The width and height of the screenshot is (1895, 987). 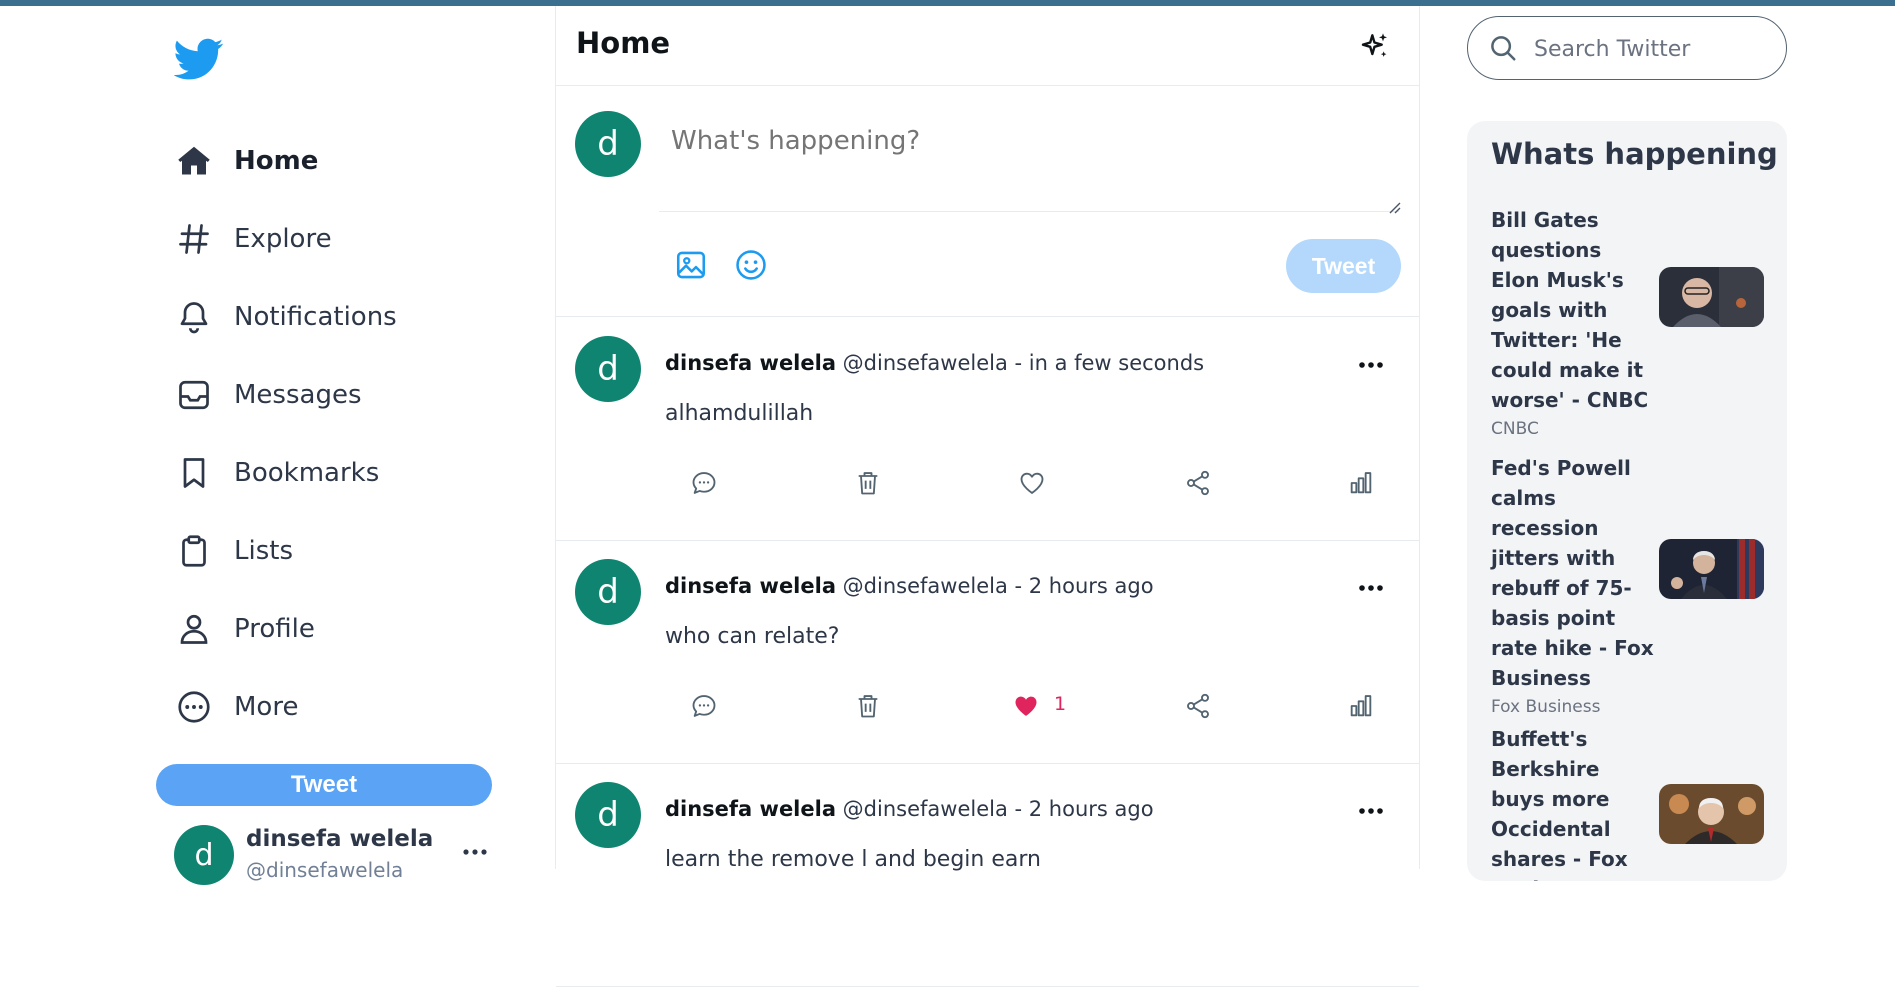 I want to click on account-handle: @dinsefawelela, so click(x=325, y=870).